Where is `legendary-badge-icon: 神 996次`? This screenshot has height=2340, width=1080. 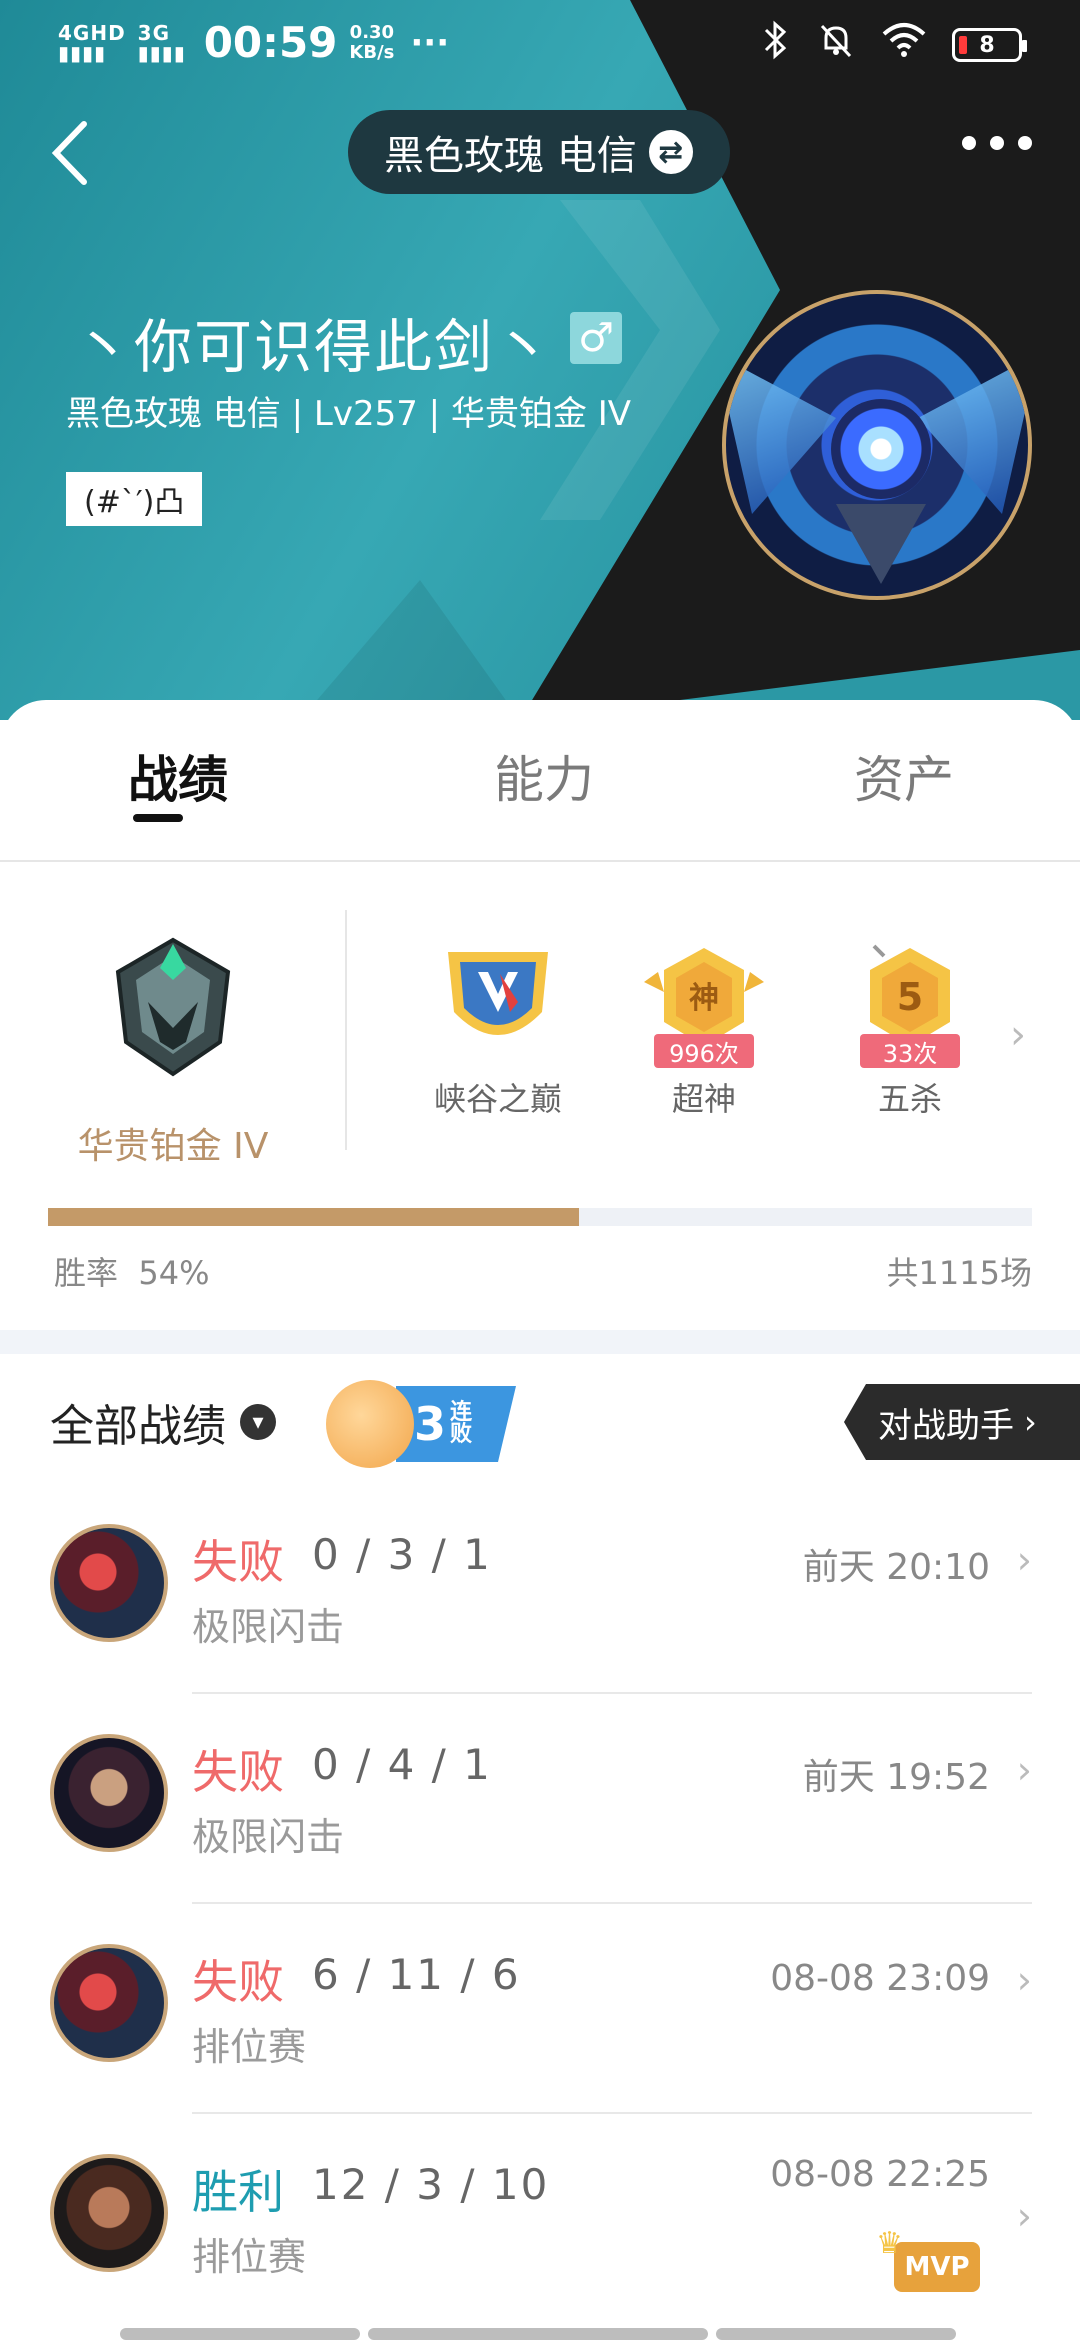 legendary-badge-icon: 神 996次 is located at coordinates (704, 1005).